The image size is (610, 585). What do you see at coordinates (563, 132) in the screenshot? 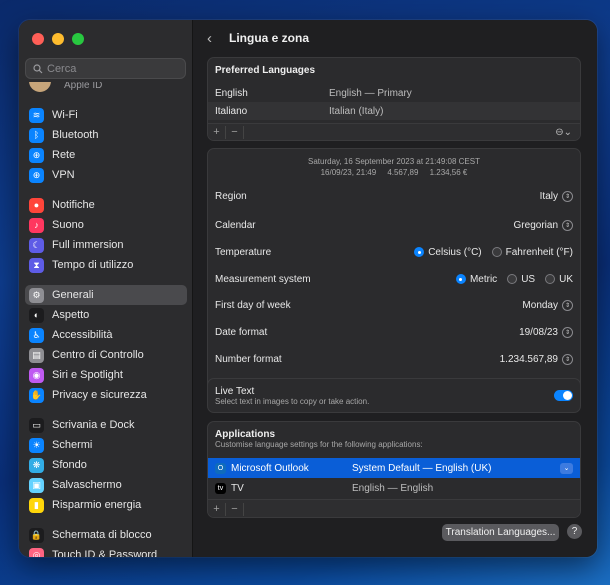
I see `more-options-icon: ⊖⌄` at bounding box center [563, 132].